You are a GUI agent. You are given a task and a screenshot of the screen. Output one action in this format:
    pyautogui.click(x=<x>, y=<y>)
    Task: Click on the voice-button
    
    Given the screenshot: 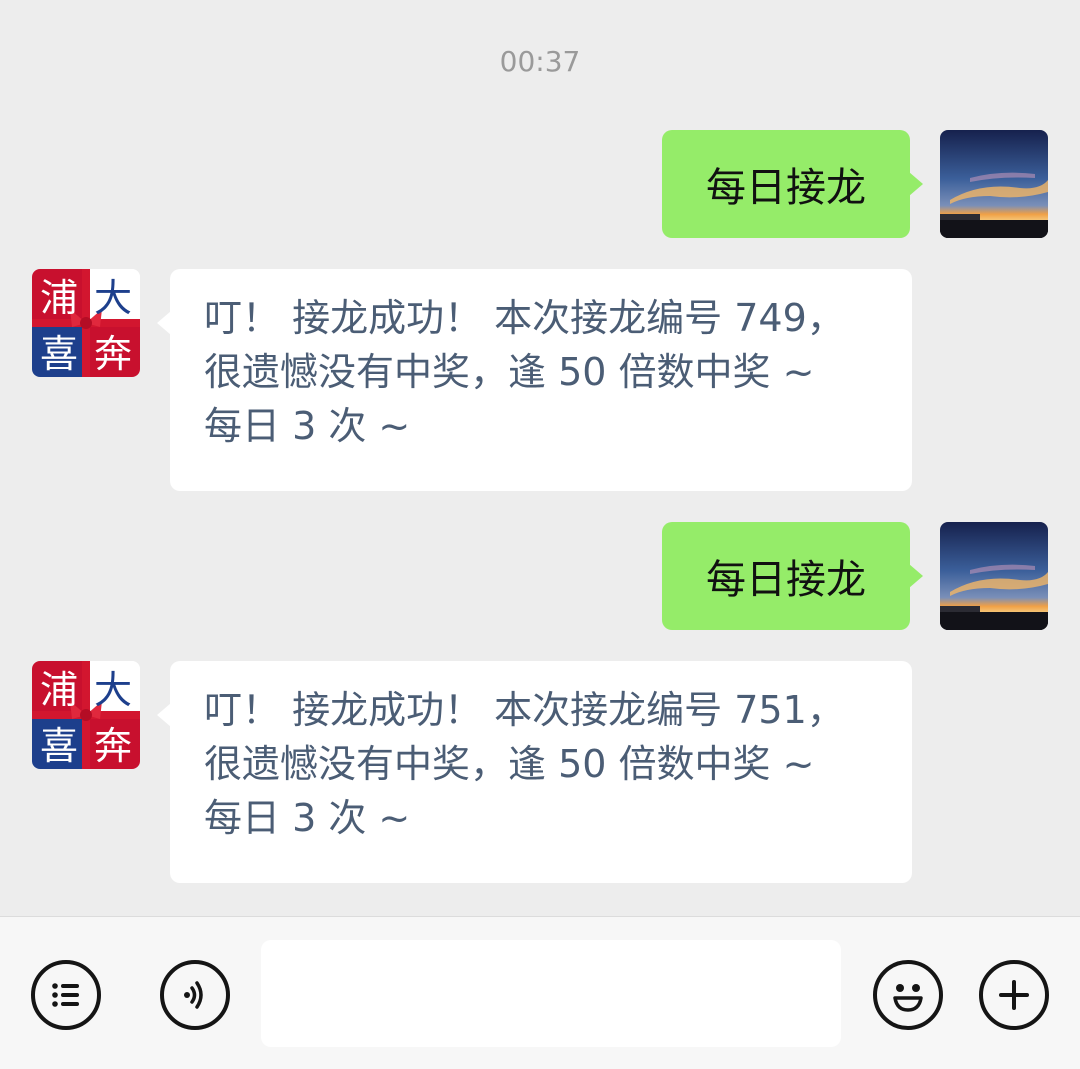 What is the action you would take?
    pyautogui.click(x=195, y=995)
    